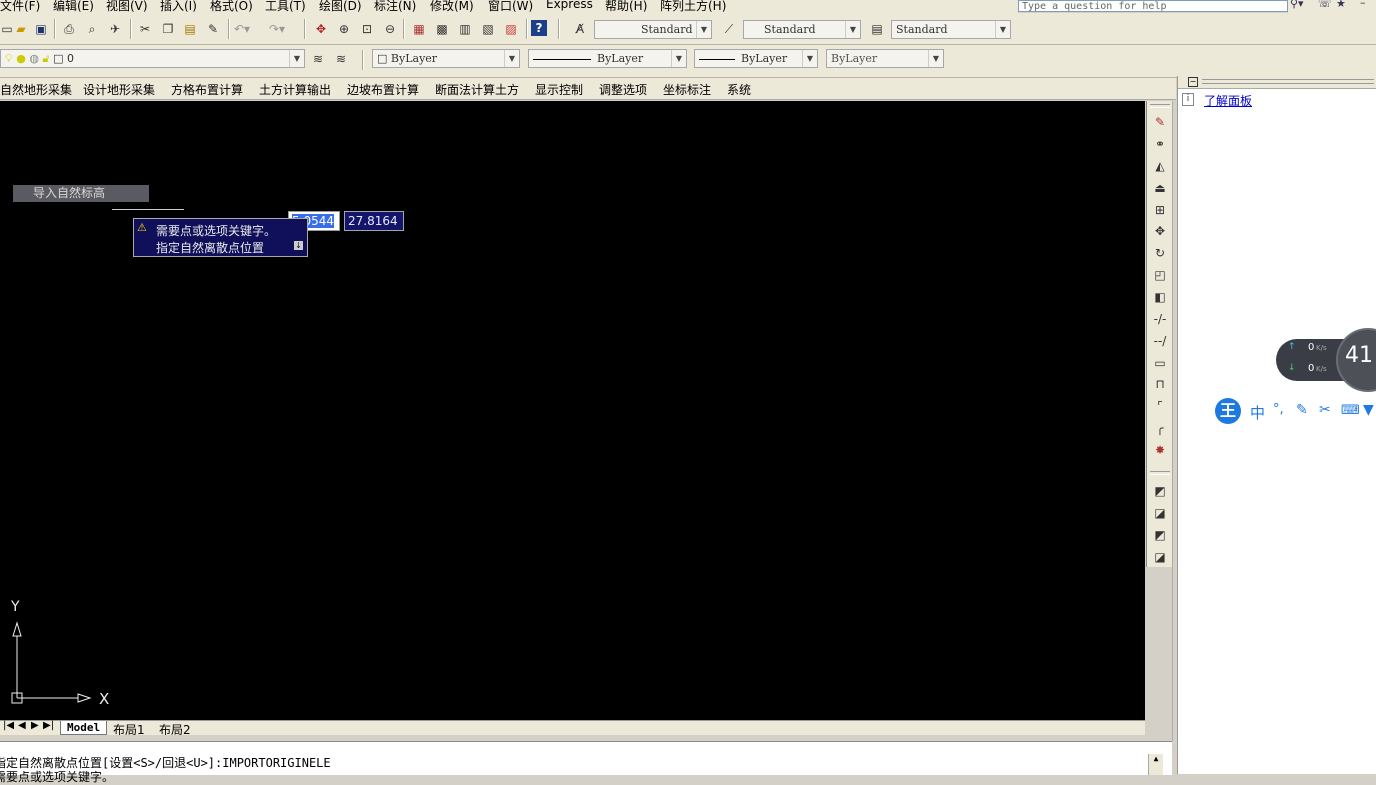  Describe the element at coordinates (178, 6) in the screenshot. I see `menu-insert: 插入(I)` at that location.